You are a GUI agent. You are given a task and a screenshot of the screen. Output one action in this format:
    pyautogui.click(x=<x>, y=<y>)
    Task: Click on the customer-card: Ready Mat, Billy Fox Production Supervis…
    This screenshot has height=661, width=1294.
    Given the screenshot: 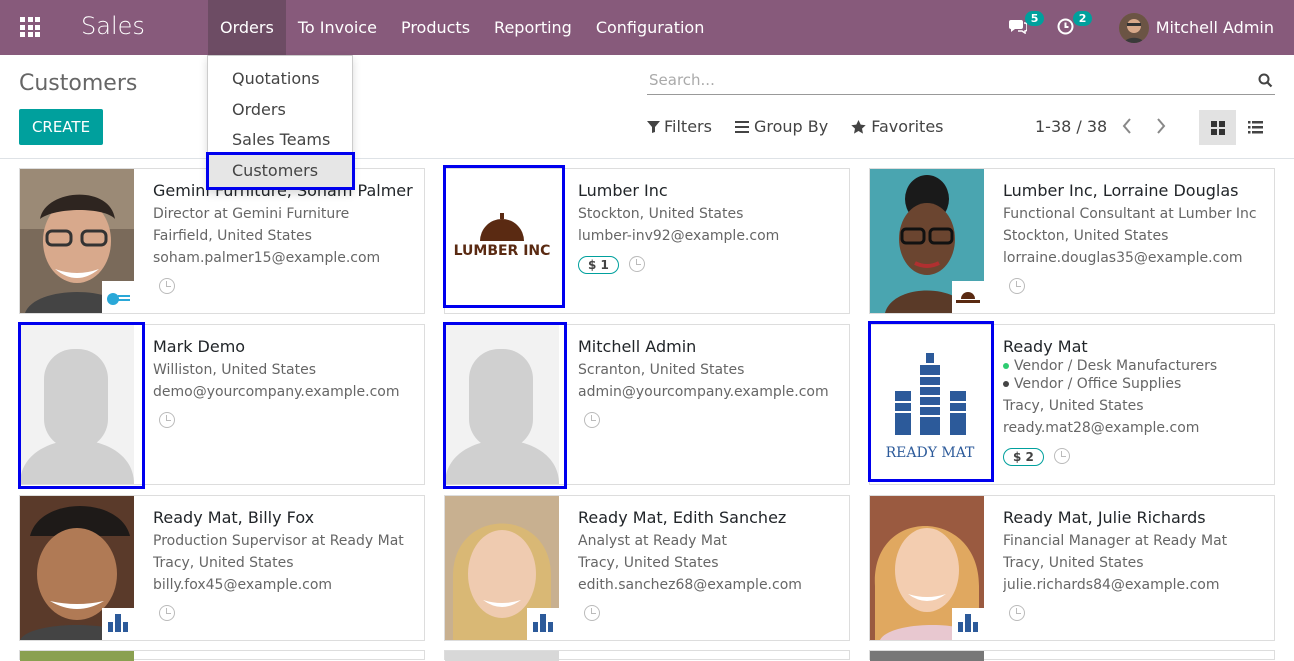 What is the action you would take?
    pyautogui.click(x=222, y=568)
    